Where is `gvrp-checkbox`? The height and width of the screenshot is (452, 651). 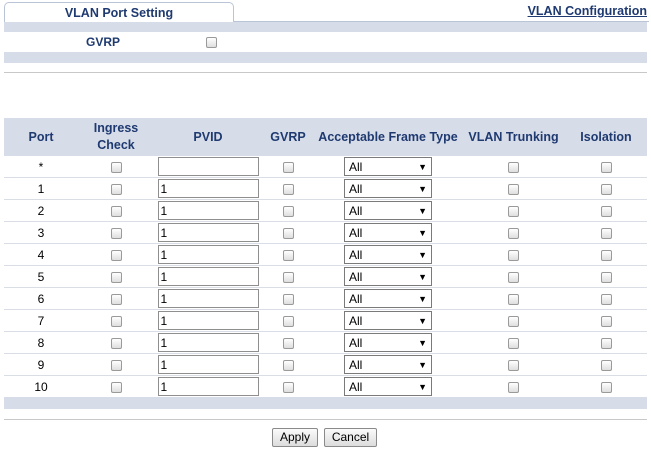 gvrp-checkbox is located at coordinates (211, 42).